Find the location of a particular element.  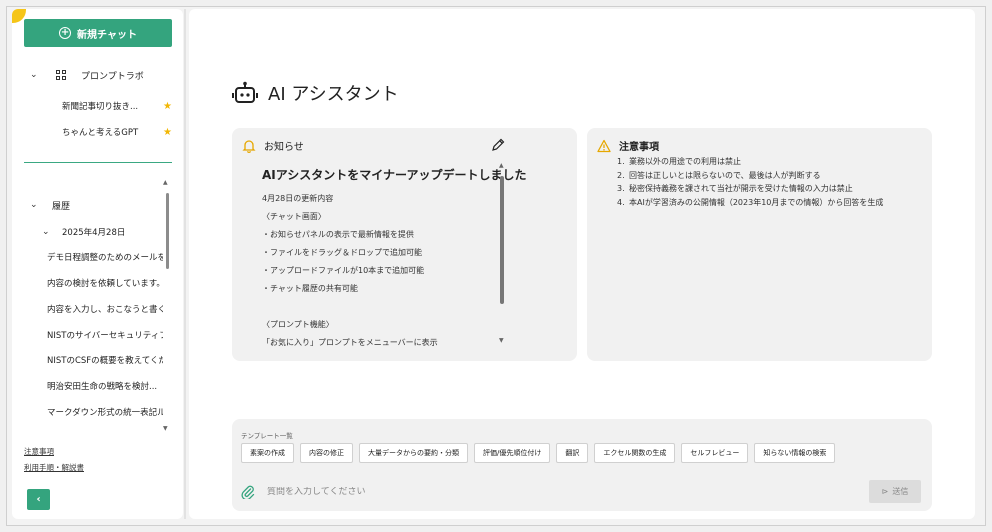

prompt-lab-label: プロンプトラボ is located at coordinates (112, 76).